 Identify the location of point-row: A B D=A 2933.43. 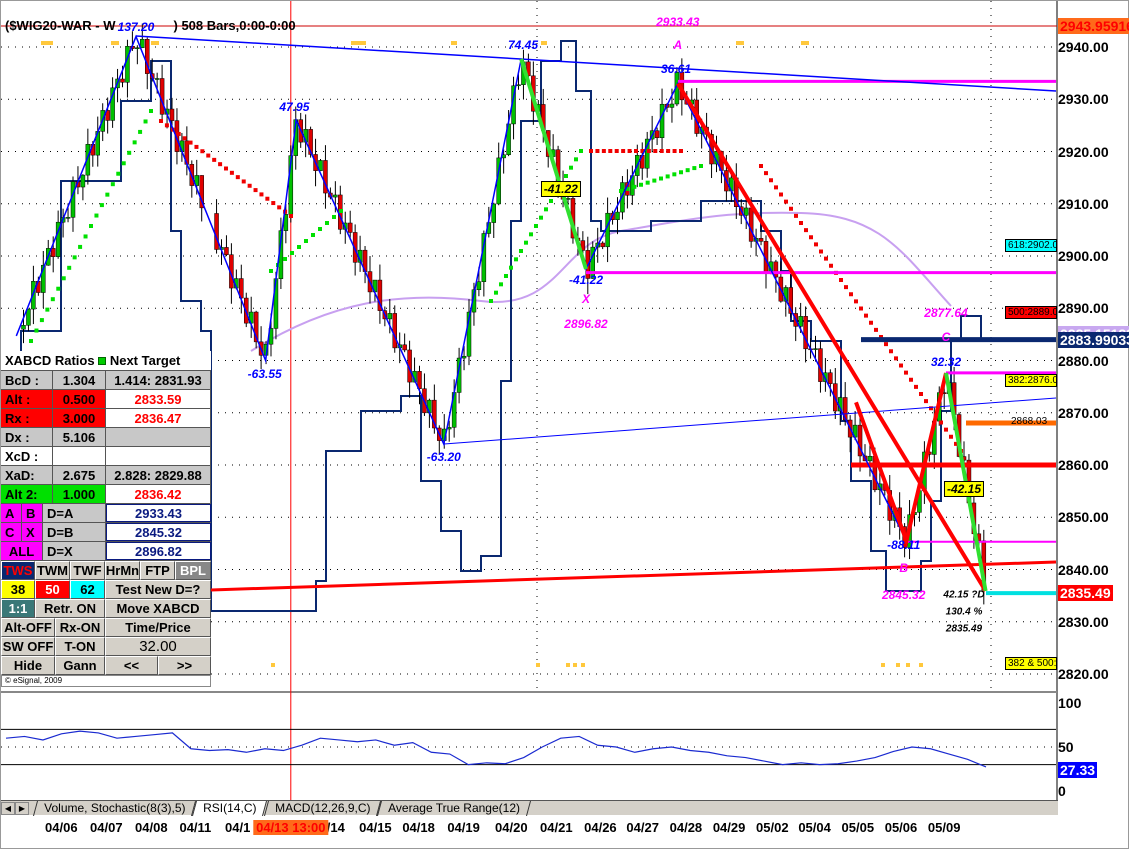
(106, 513).